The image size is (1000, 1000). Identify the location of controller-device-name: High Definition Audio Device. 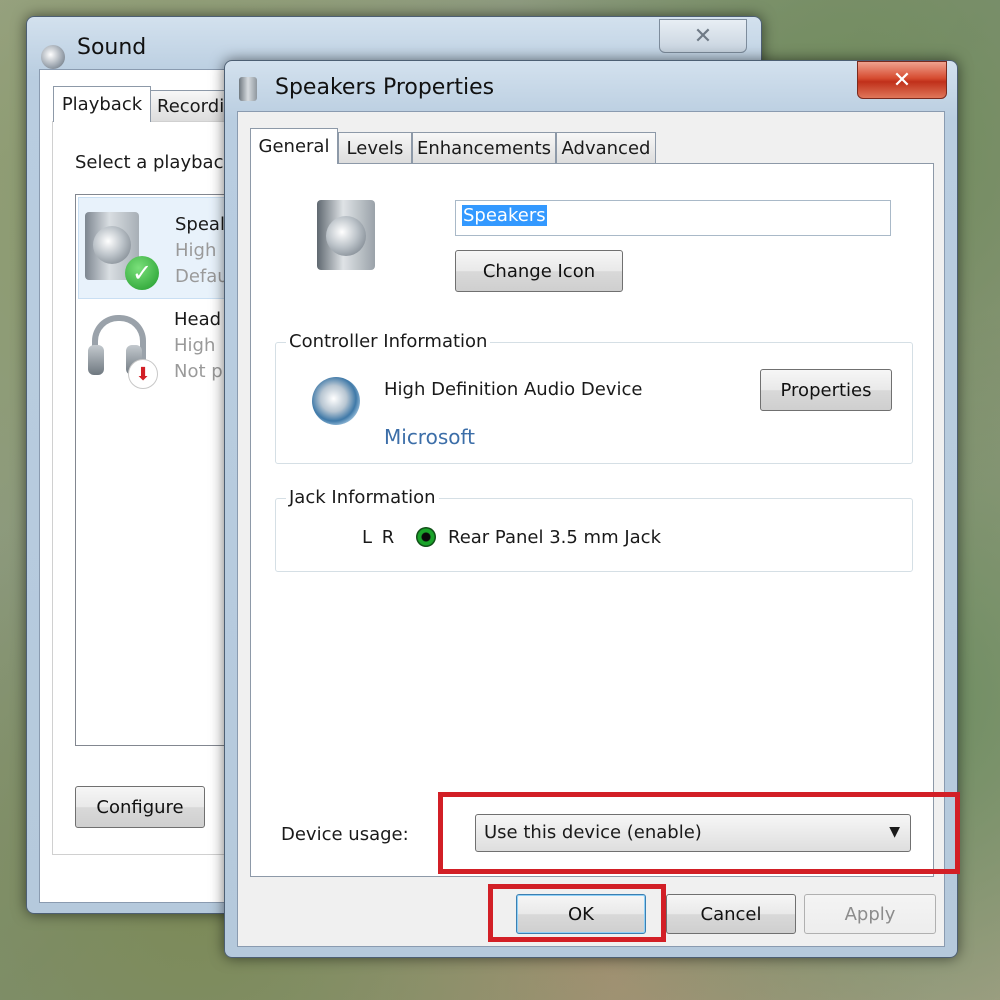
(513, 389).